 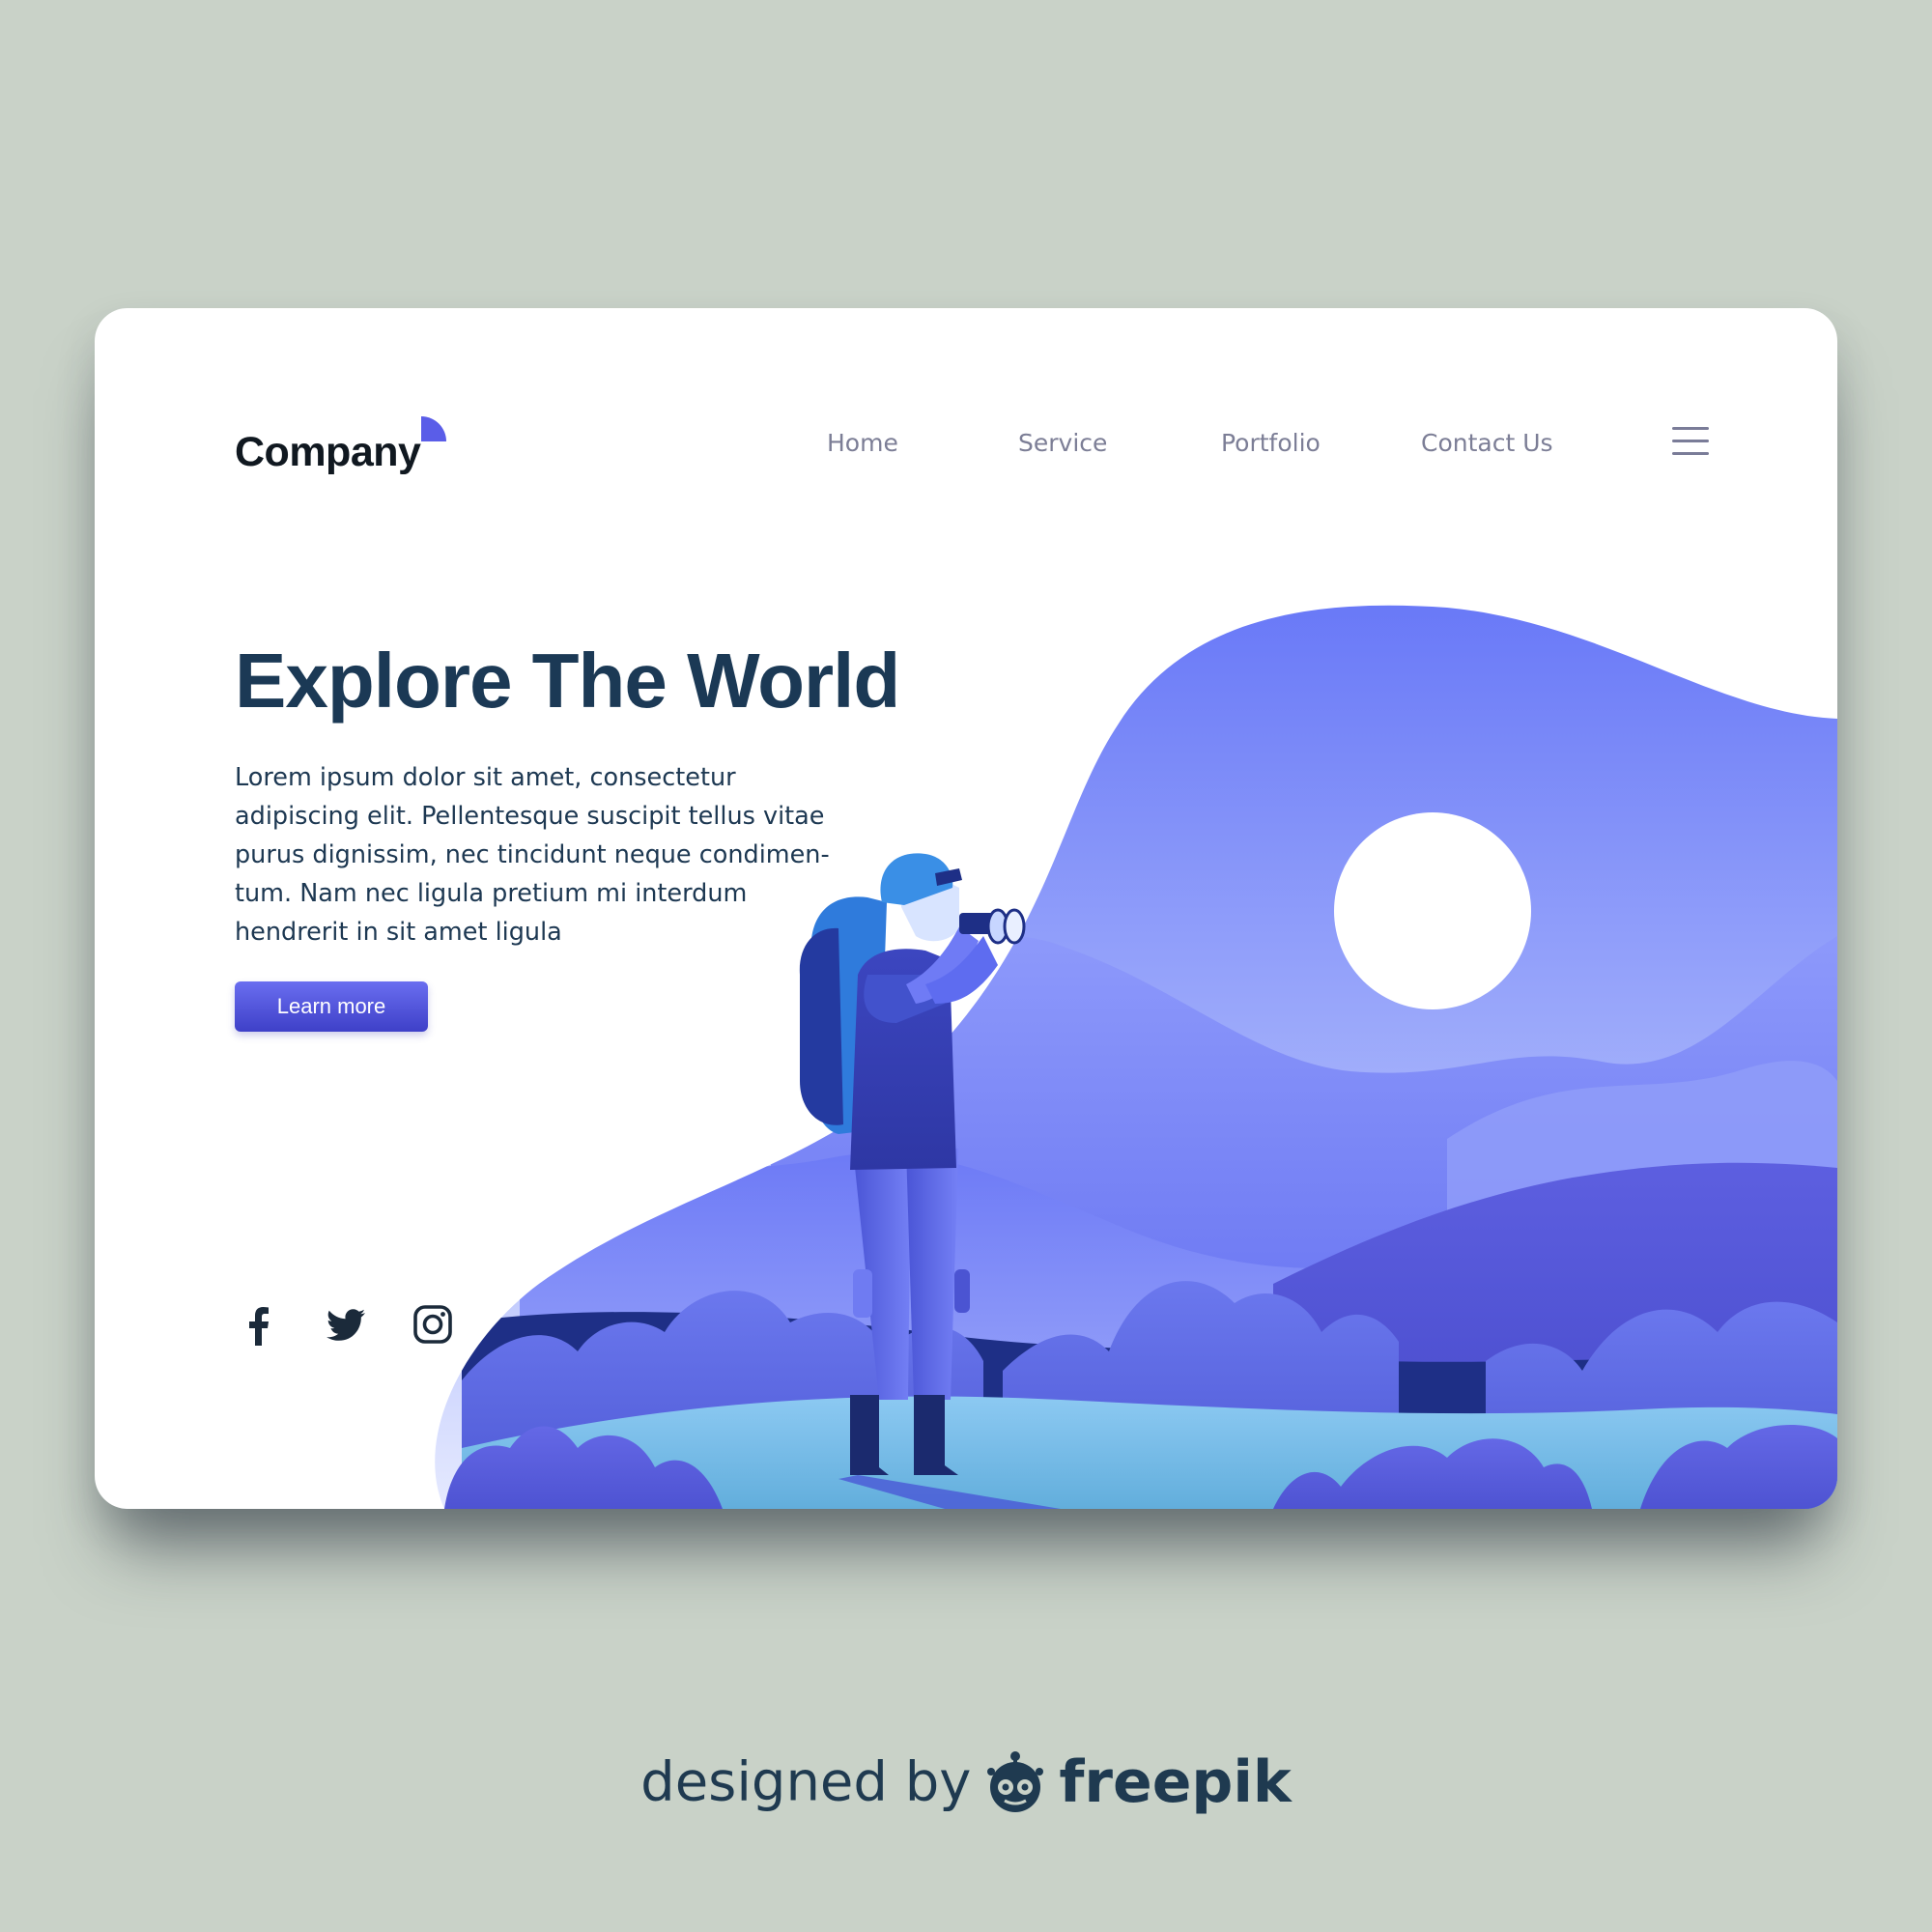 I want to click on freepik-logo-icon, so click(x=1014, y=1781).